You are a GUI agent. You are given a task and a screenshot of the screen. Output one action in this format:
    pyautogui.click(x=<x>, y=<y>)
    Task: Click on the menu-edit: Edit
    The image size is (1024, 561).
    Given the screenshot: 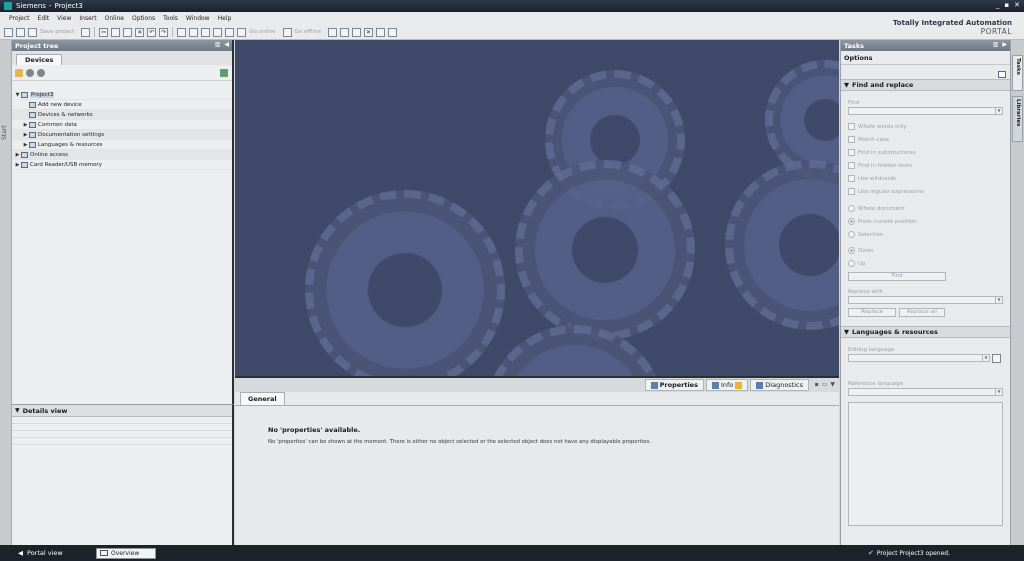 What is the action you would take?
    pyautogui.click(x=44, y=18)
    